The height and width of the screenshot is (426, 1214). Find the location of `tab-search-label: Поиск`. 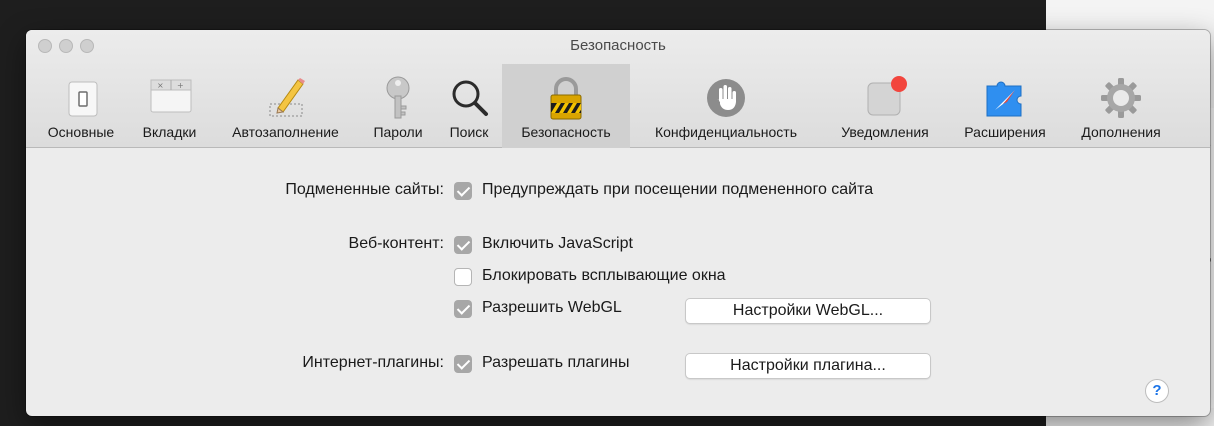

tab-search-label: Поиск is located at coordinates (469, 132).